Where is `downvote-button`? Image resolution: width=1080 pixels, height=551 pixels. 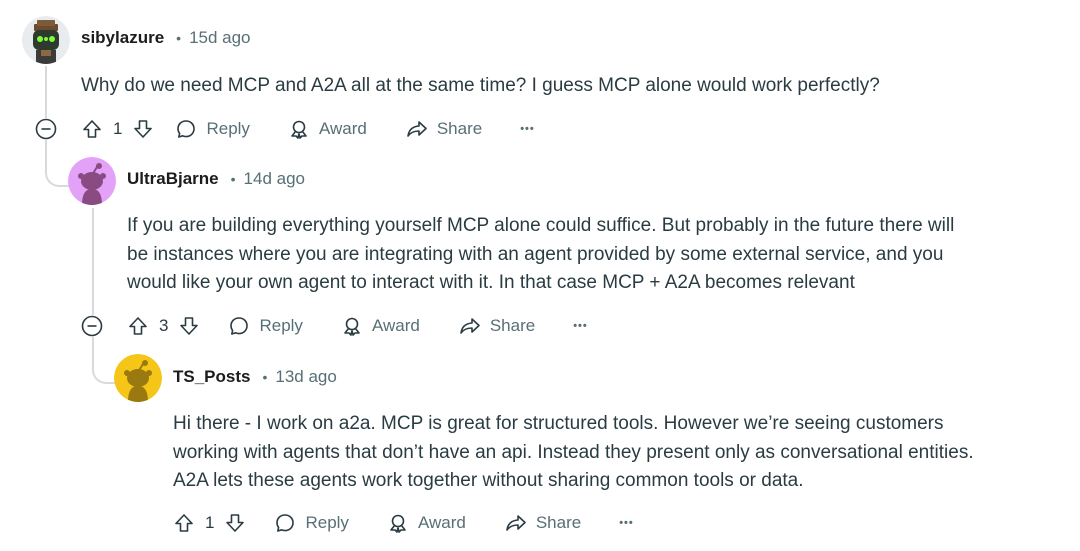 downvote-button is located at coordinates (235, 523).